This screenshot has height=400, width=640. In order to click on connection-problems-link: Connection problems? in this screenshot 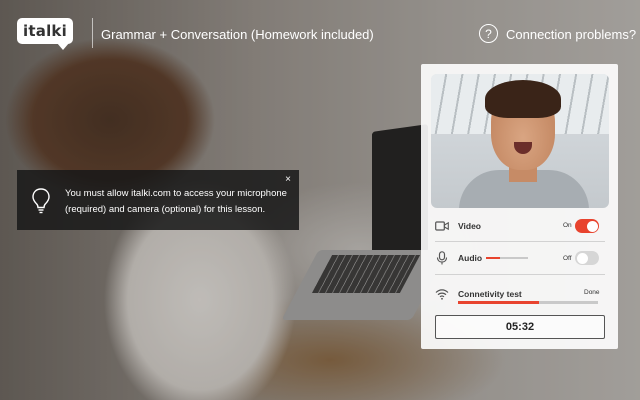, I will do `click(571, 34)`.